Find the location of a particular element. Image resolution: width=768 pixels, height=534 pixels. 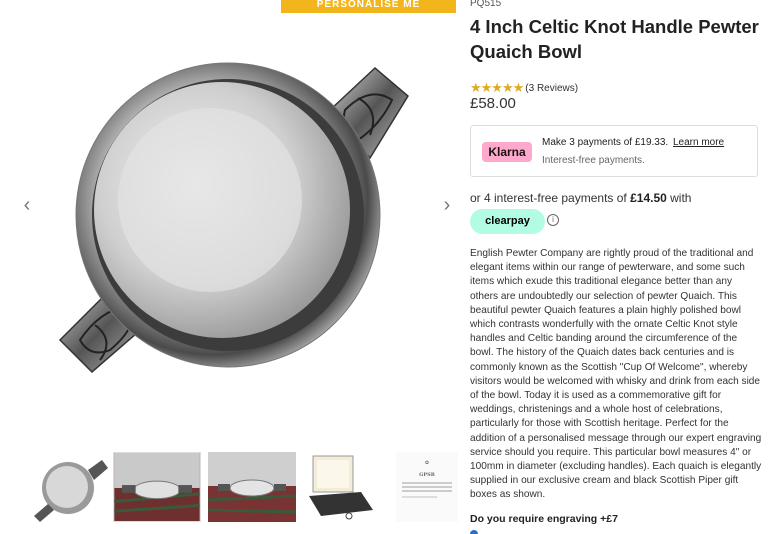

klarna-logo: Klarna is located at coordinates (507, 152).